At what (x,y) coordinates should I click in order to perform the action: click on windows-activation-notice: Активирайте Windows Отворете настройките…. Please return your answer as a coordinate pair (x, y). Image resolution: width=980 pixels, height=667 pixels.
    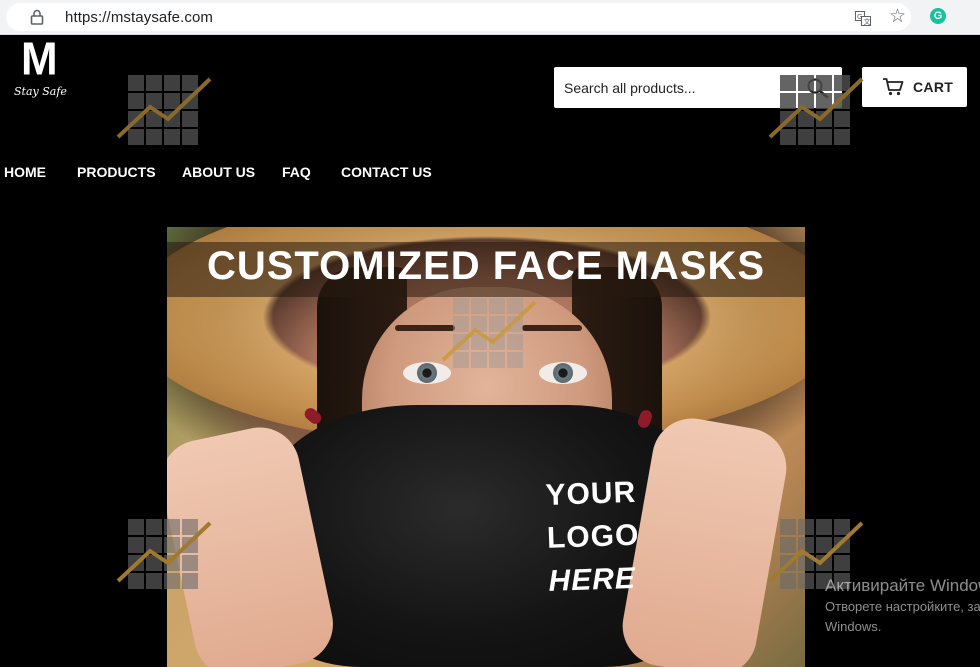
    Looking at the image, I should click on (902, 606).